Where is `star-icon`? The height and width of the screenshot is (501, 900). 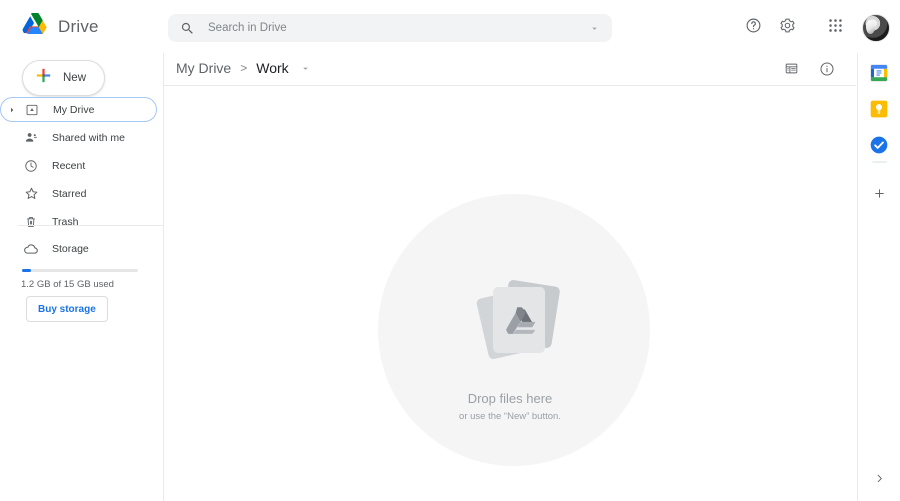
star-icon is located at coordinates (31, 193).